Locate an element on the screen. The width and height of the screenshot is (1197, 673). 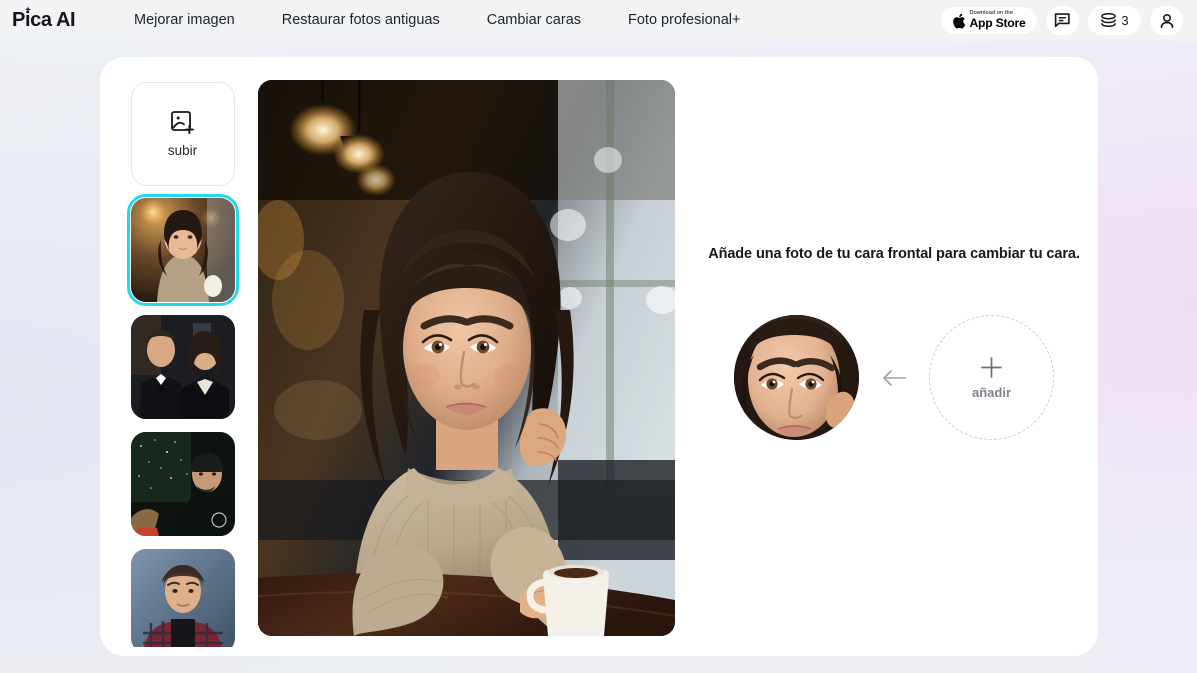
nav-foto-profesional: Foto profesional+ is located at coordinates (684, 20).